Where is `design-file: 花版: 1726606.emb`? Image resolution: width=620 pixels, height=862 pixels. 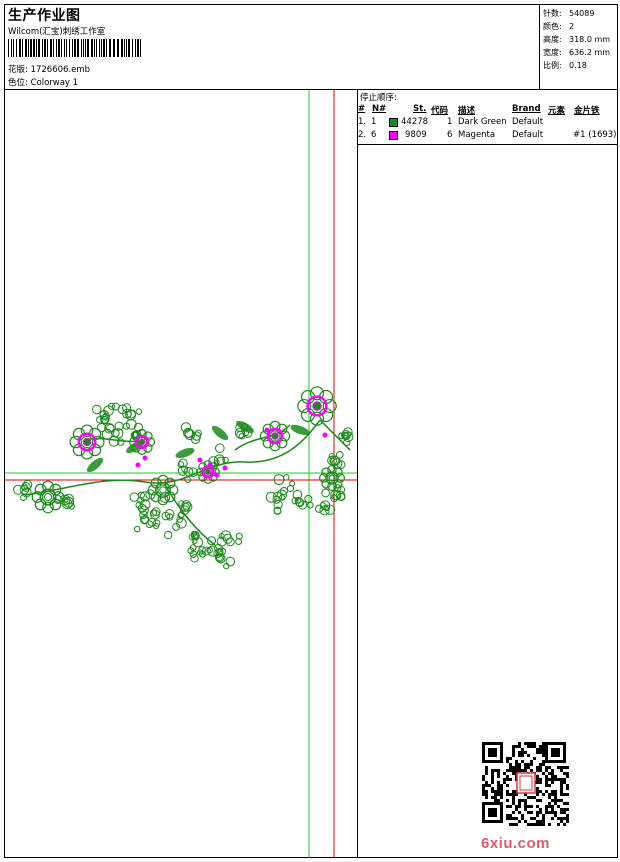 design-file: 花版: 1726606.emb is located at coordinates (49, 69).